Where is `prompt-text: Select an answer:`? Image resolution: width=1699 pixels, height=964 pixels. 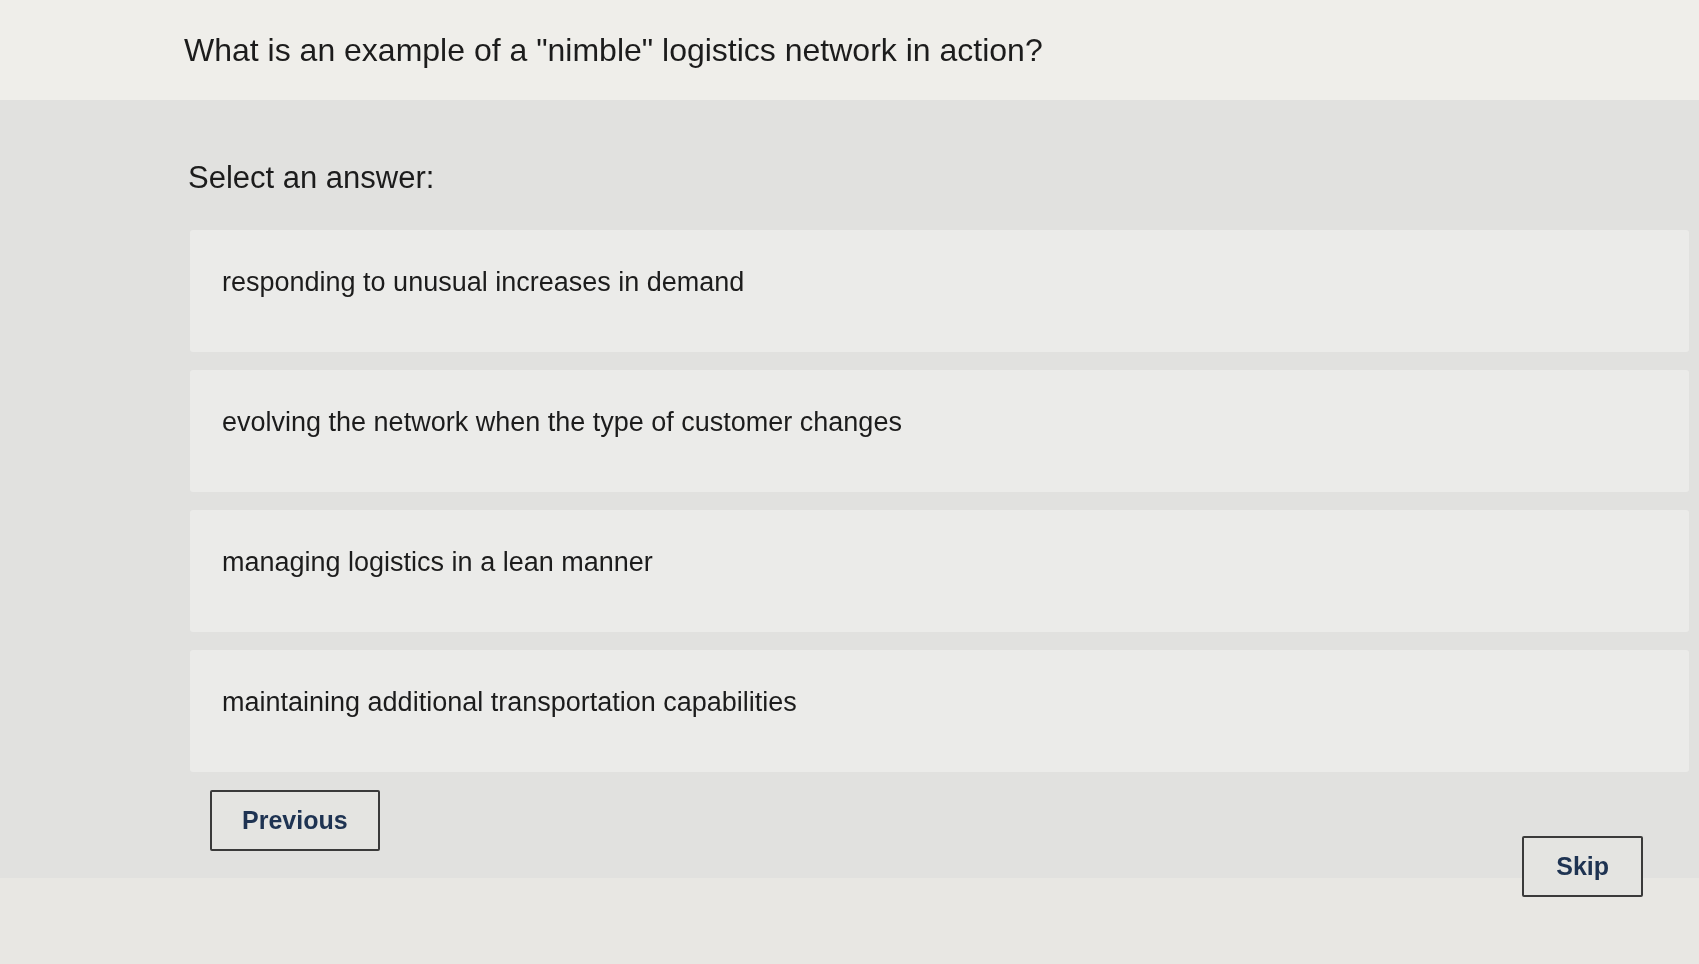
prompt-text: Select an answer: is located at coordinates (311, 178).